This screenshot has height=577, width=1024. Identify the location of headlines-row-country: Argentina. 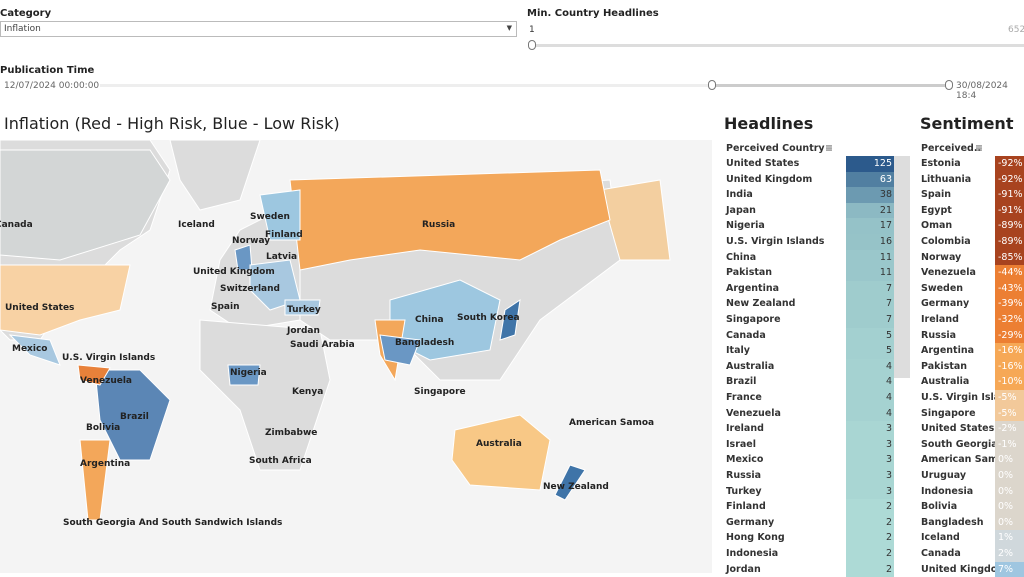
(752, 289).